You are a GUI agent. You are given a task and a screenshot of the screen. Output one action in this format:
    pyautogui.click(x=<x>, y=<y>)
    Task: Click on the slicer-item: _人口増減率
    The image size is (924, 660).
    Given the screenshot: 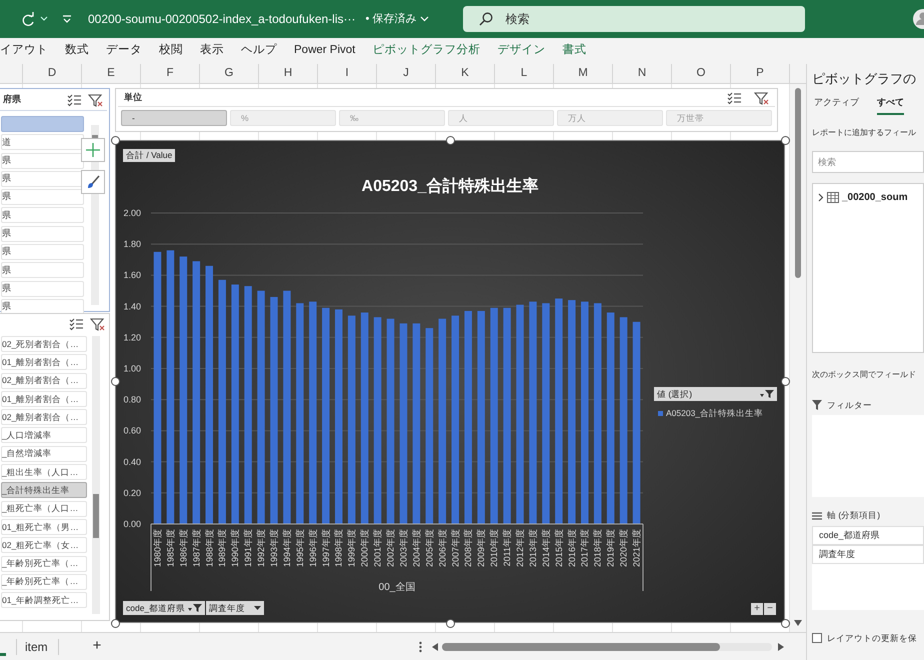 What is the action you would take?
    pyautogui.click(x=44, y=435)
    